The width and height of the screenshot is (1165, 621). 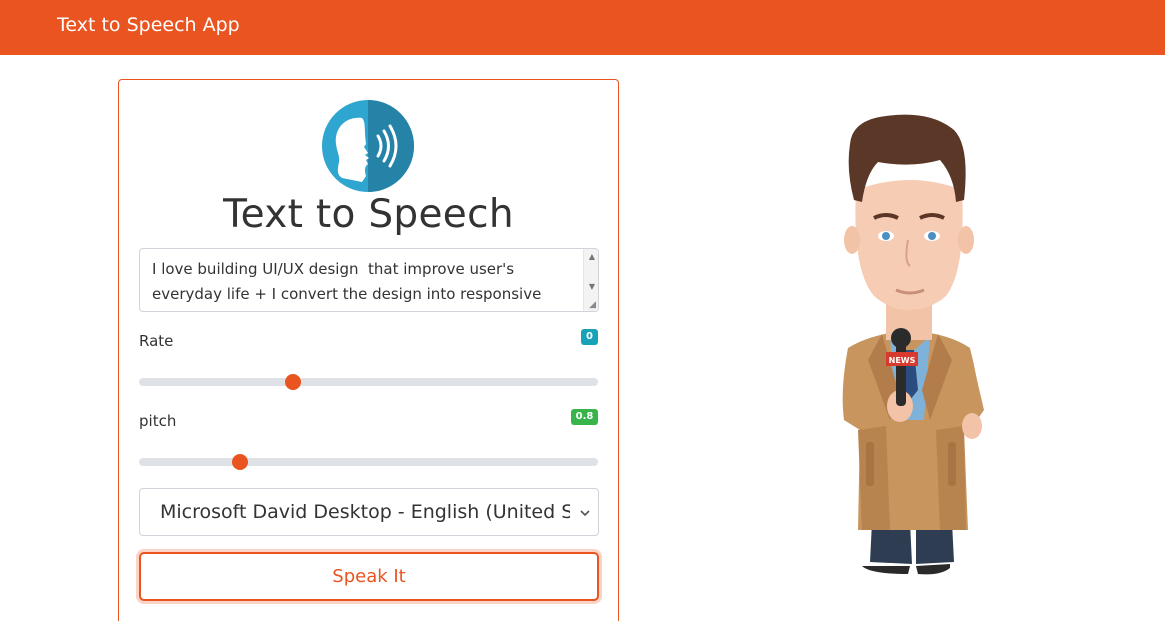 I want to click on rate-label: Rate, so click(x=156, y=341).